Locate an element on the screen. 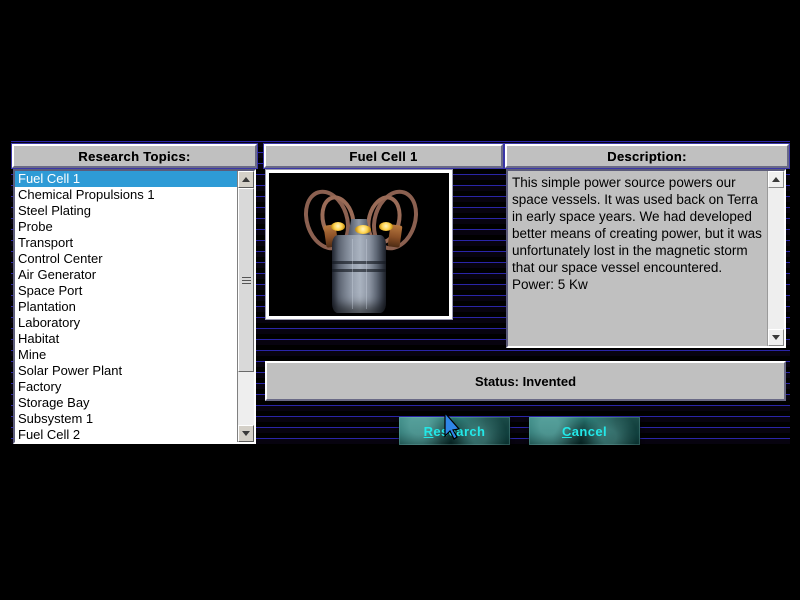 The width and height of the screenshot is (800, 600). topics-caption-frame: Research Topics: is located at coordinates (134, 156).